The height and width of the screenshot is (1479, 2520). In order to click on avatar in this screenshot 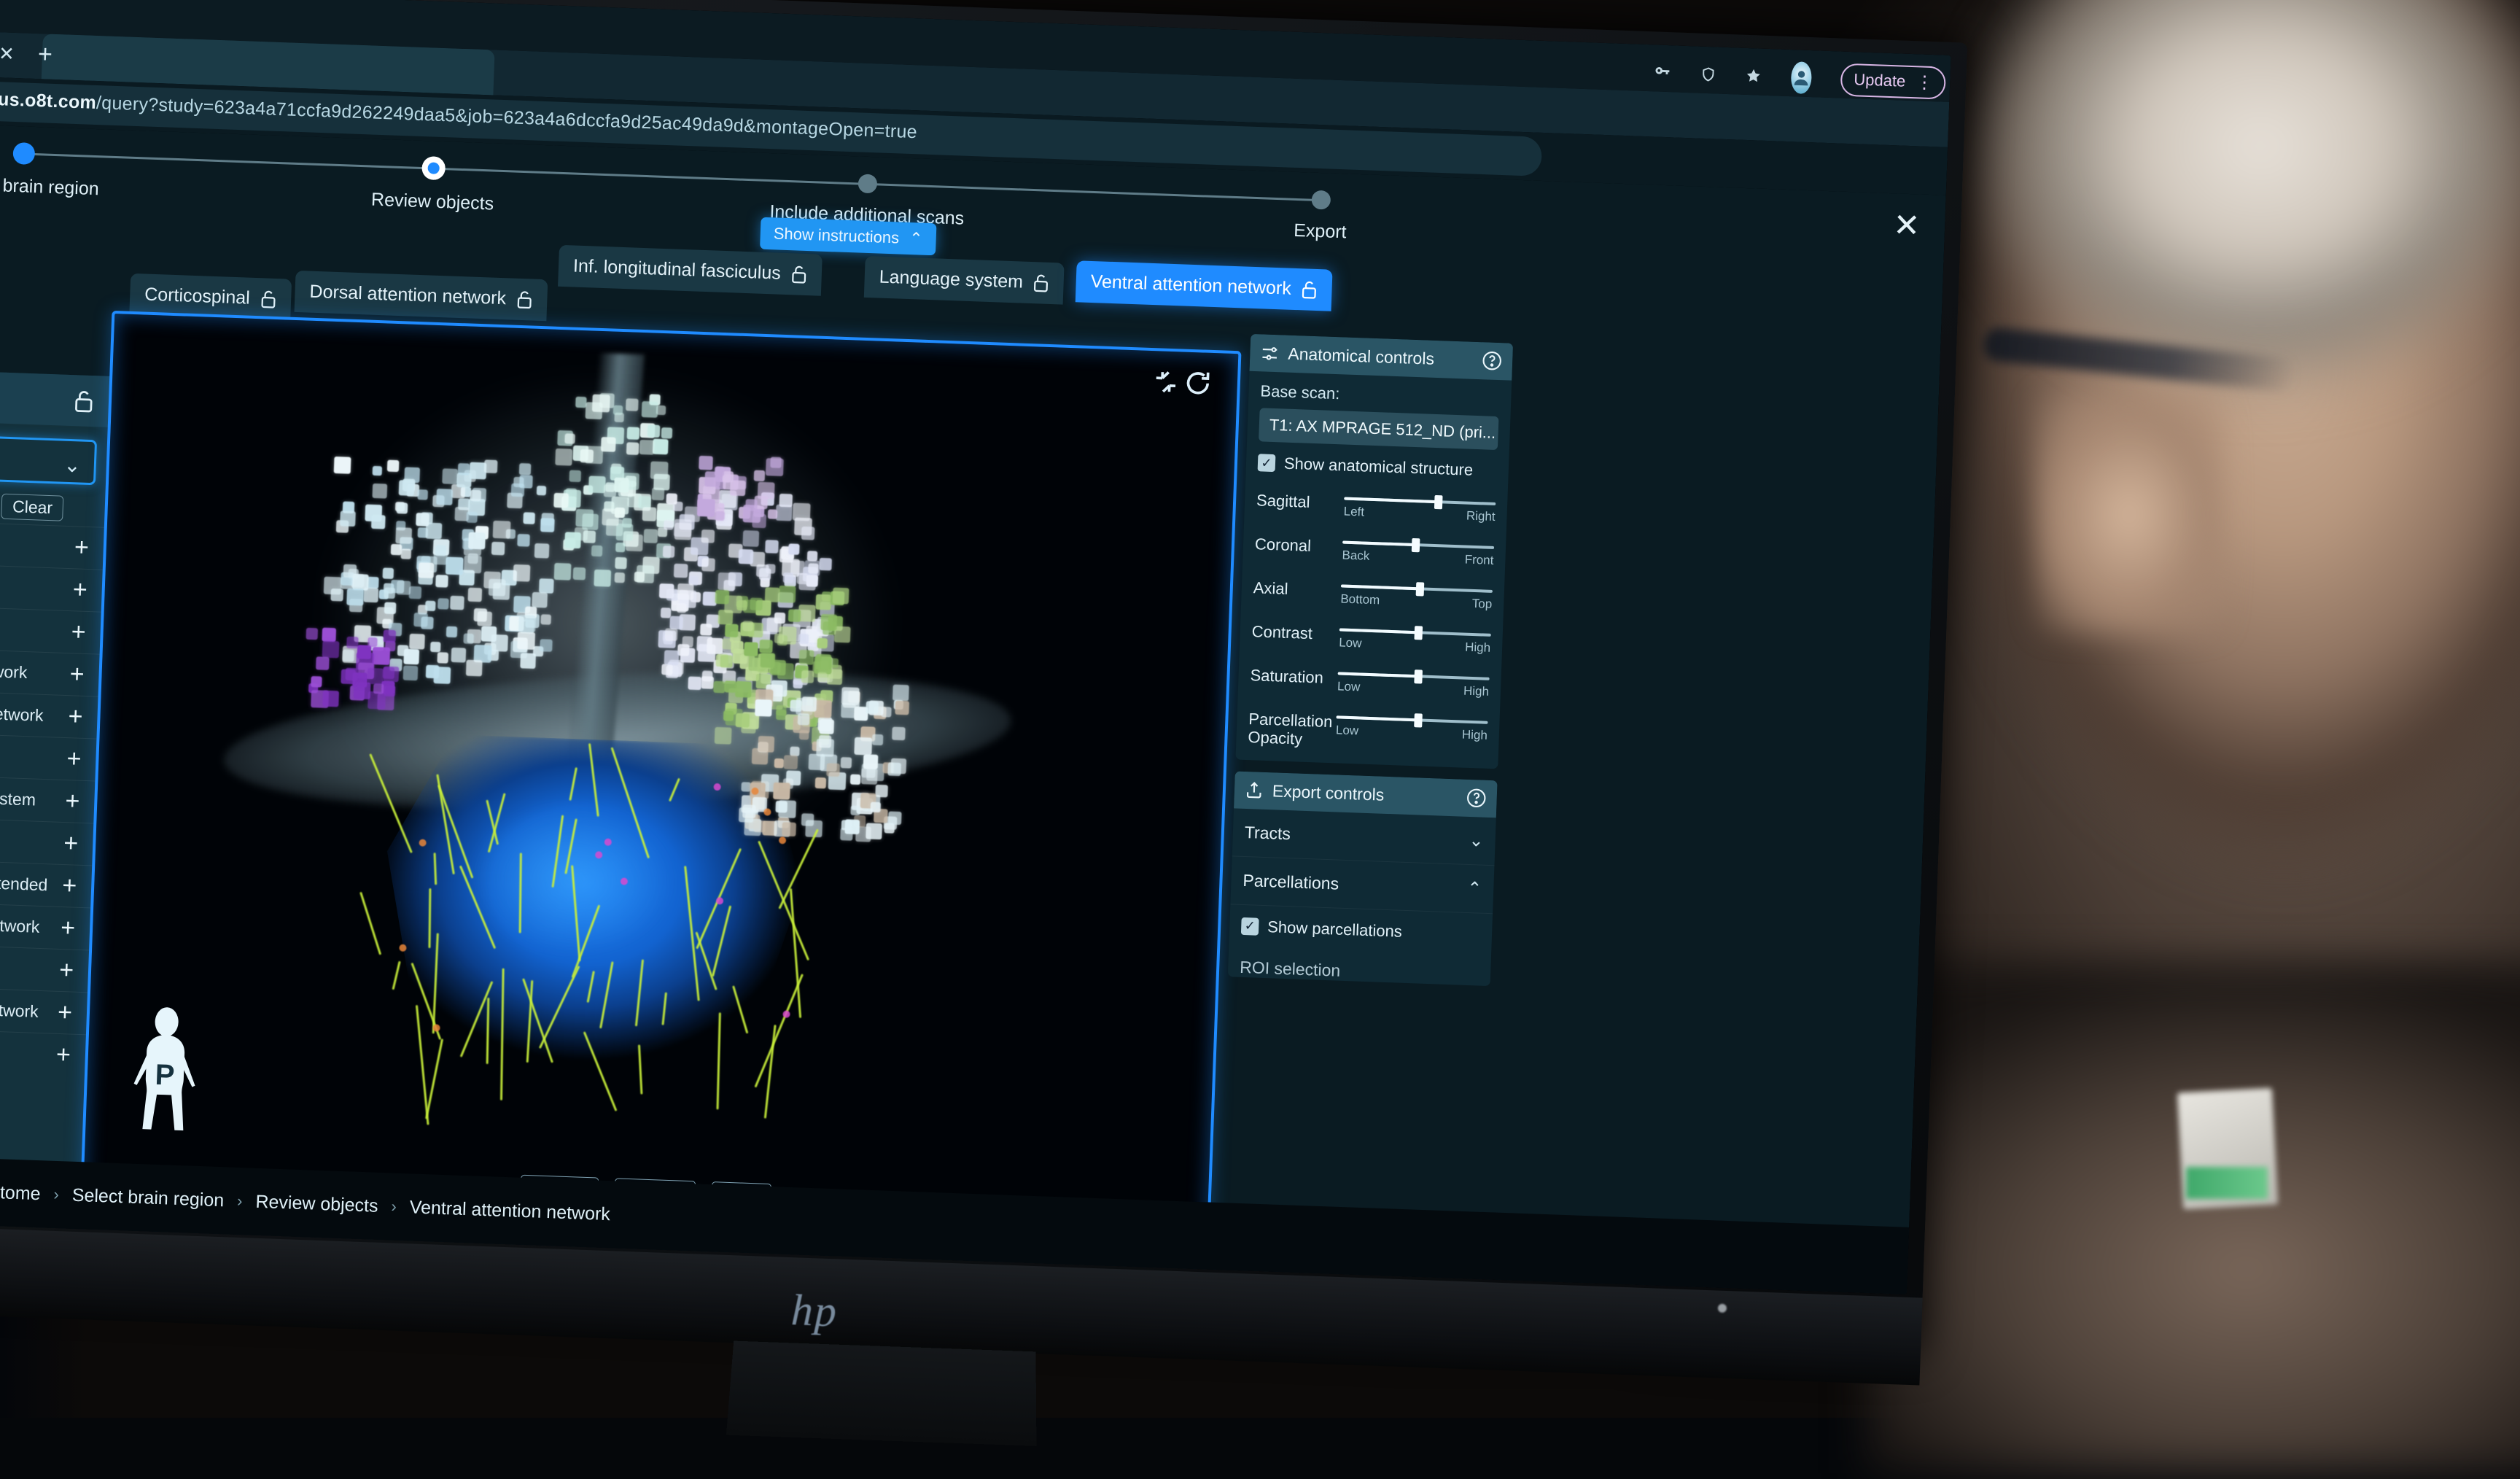, I will do `click(1802, 77)`.